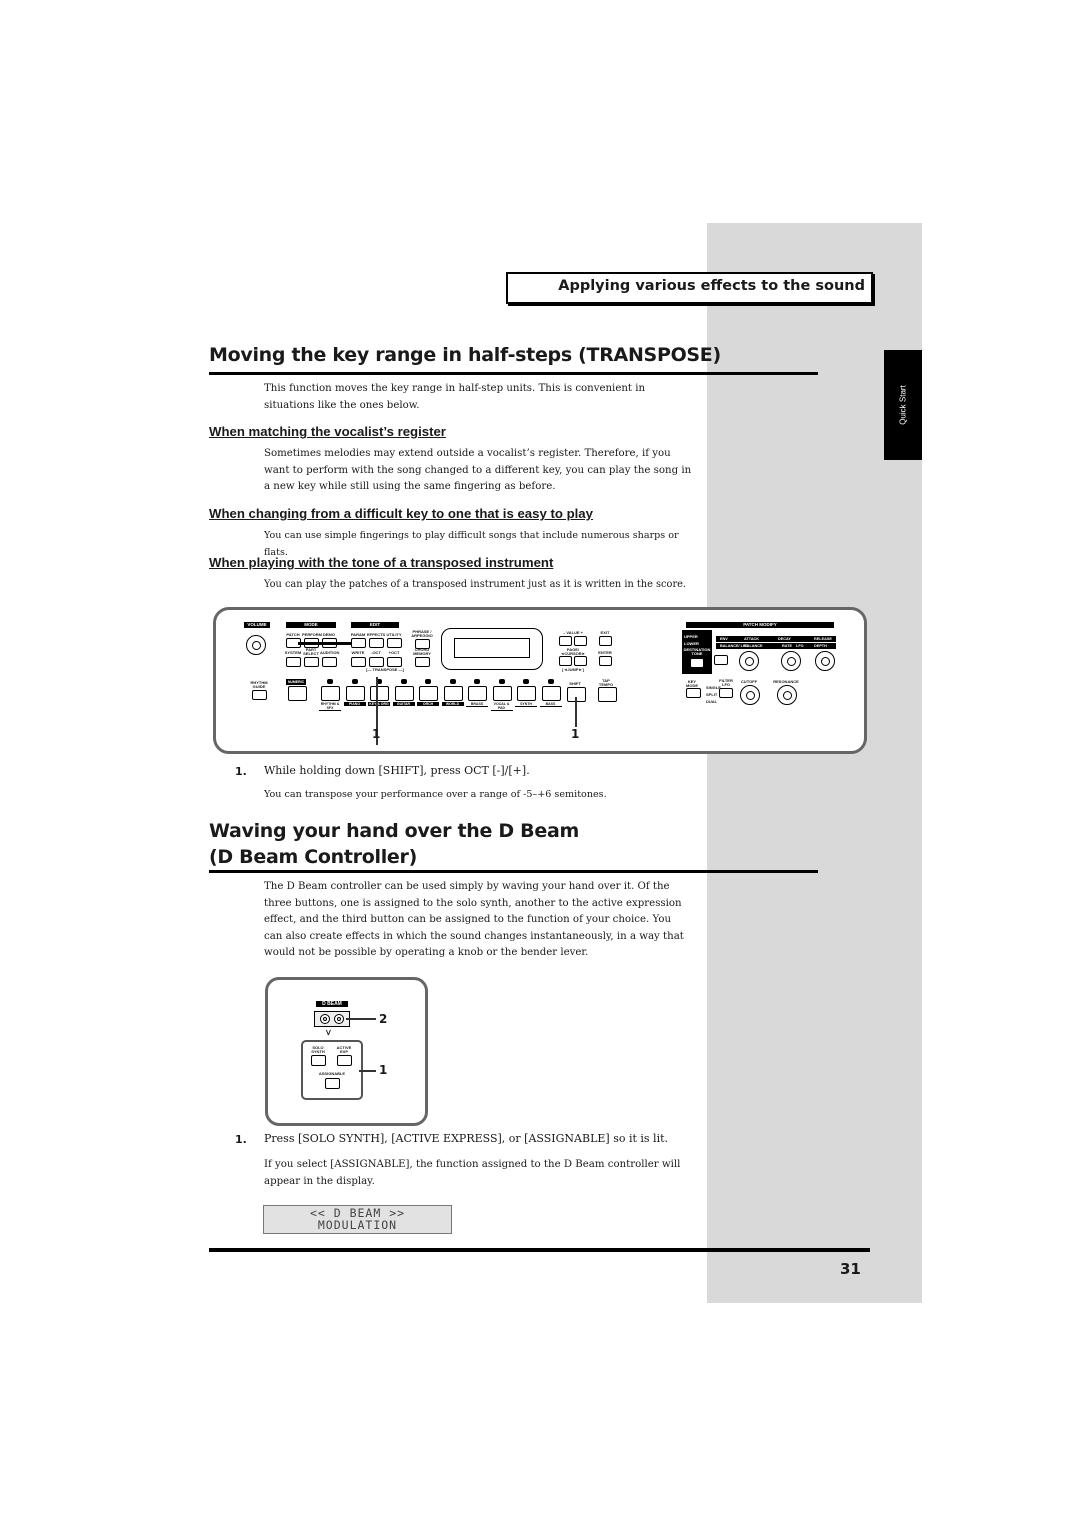 This screenshot has height=1527, width=1080. Describe the element at coordinates (293, 652) in the screenshot. I see `system-label: SYSTEM` at that location.